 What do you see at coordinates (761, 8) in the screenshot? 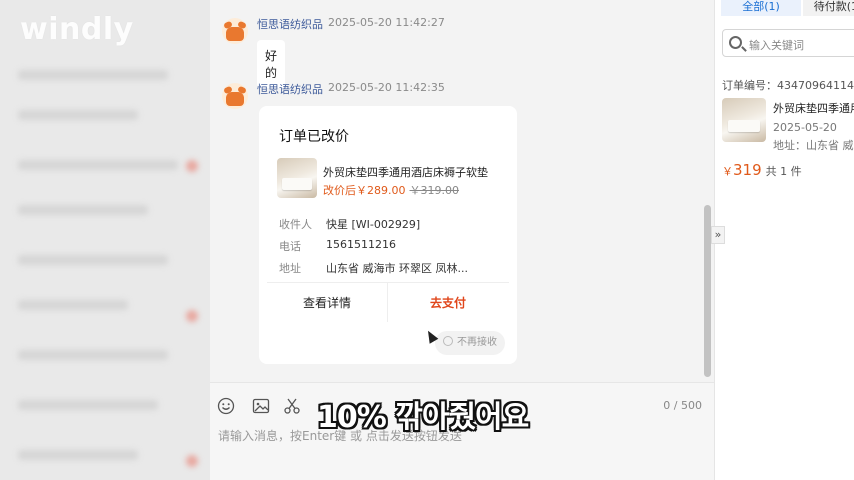
I see `tab-all: 全部(1)` at bounding box center [761, 8].